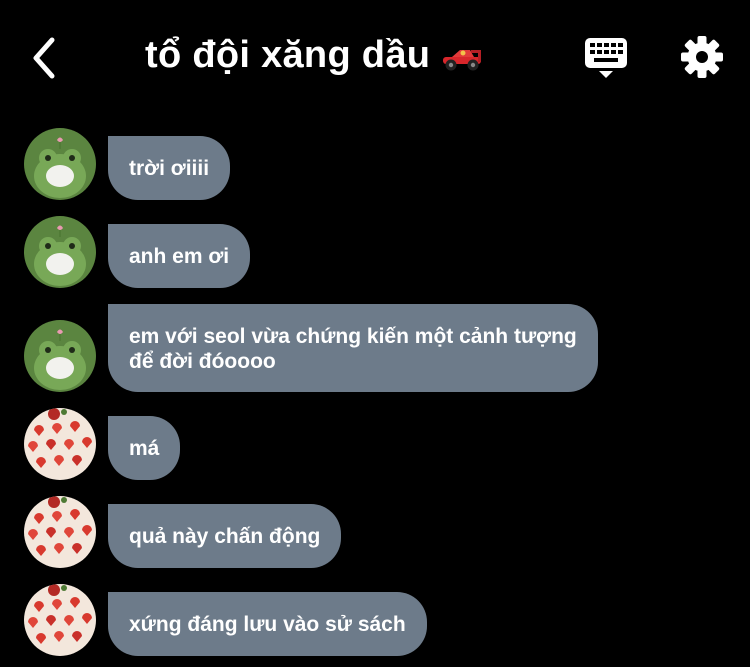 This screenshot has height=667, width=750. What do you see at coordinates (144, 448) in the screenshot?
I see `message-bubble: má` at bounding box center [144, 448].